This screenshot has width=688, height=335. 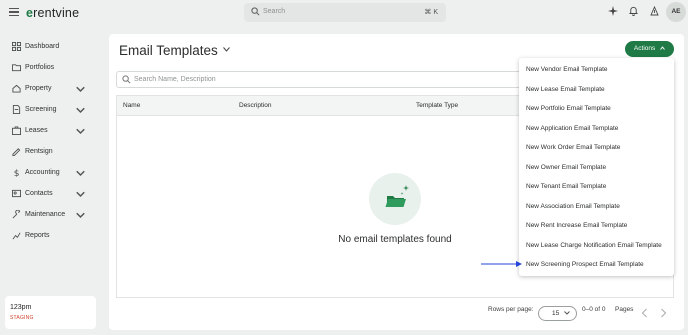 I want to click on sidebar-item-accounting: $ Accounting, so click(x=50, y=172).